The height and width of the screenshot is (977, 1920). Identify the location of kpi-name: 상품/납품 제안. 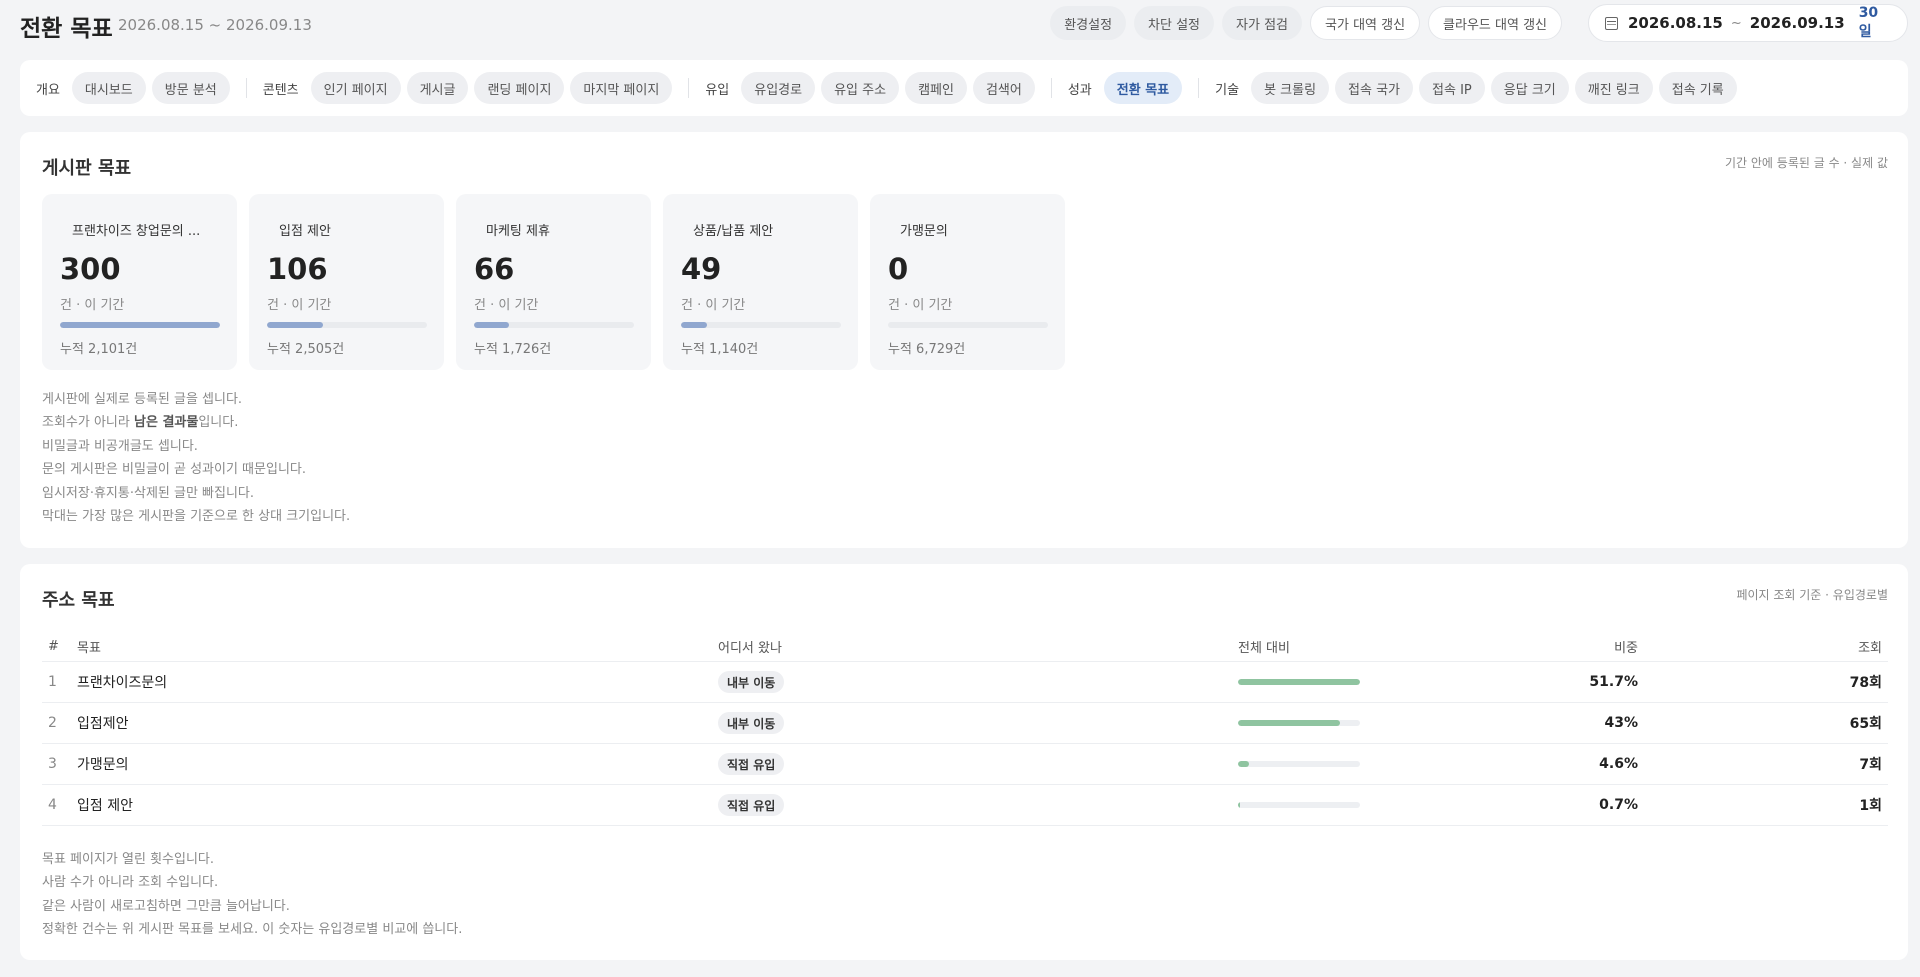
(733, 231).